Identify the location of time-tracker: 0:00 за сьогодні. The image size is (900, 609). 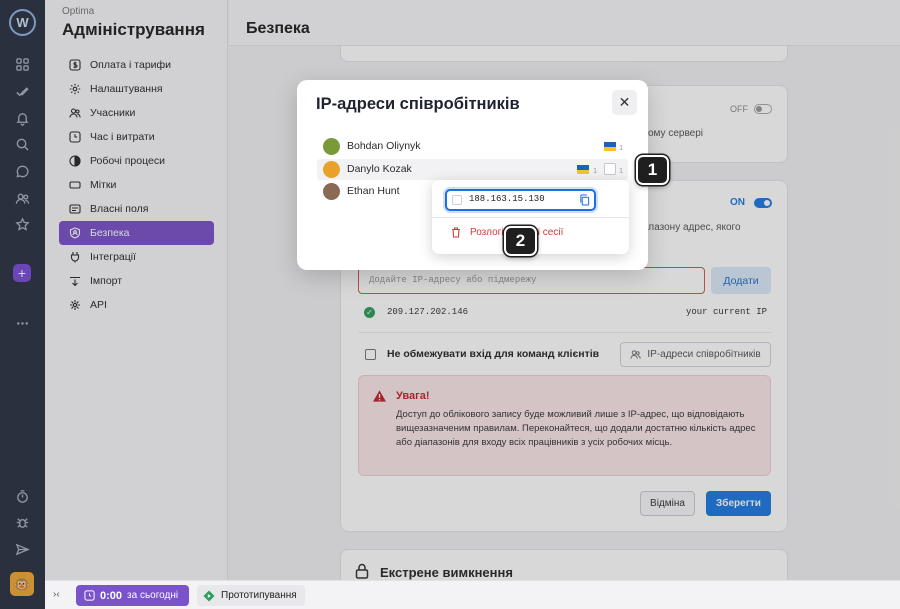
(132, 595).